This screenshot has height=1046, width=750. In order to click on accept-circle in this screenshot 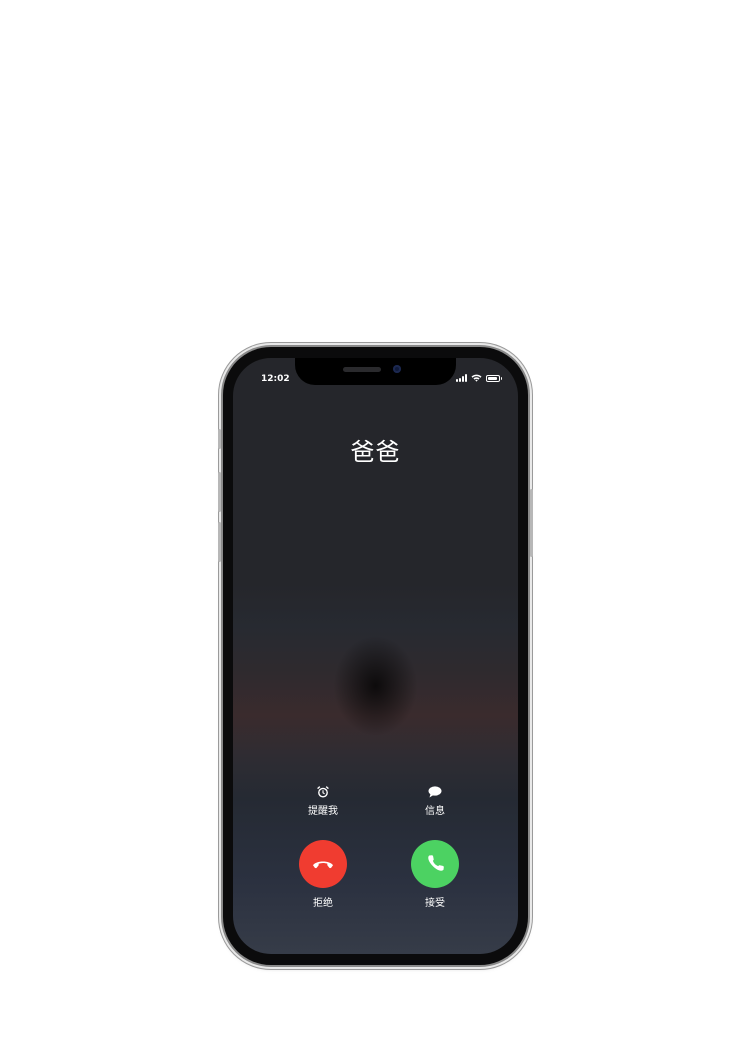, I will do `click(435, 864)`.